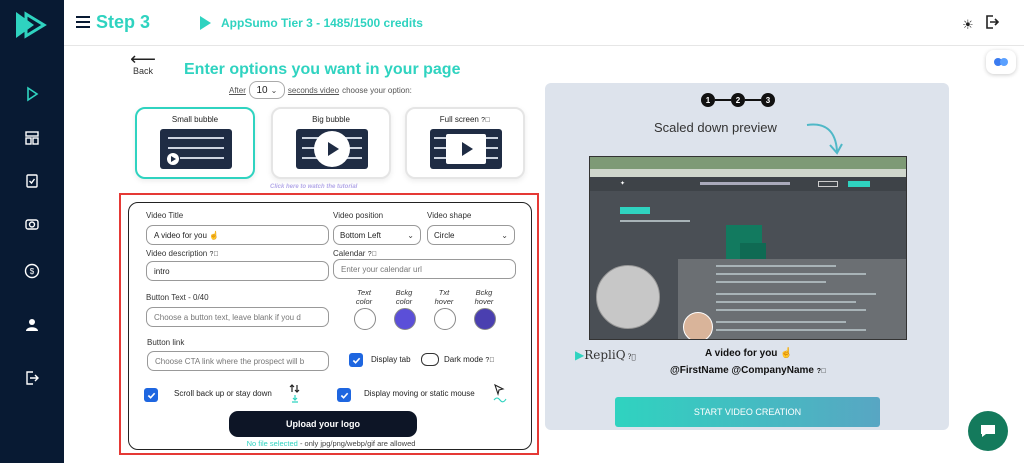 The image size is (1024, 463). I want to click on bckg-hover-swatch, so click(485, 319).